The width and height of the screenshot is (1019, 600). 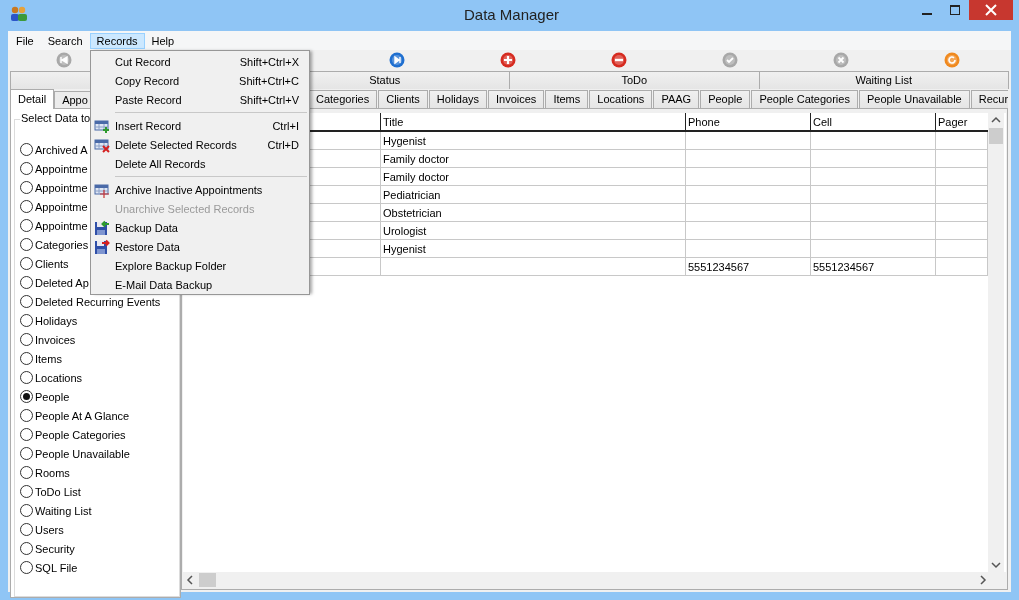 I want to click on tab: Detail, so click(x=32, y=99).